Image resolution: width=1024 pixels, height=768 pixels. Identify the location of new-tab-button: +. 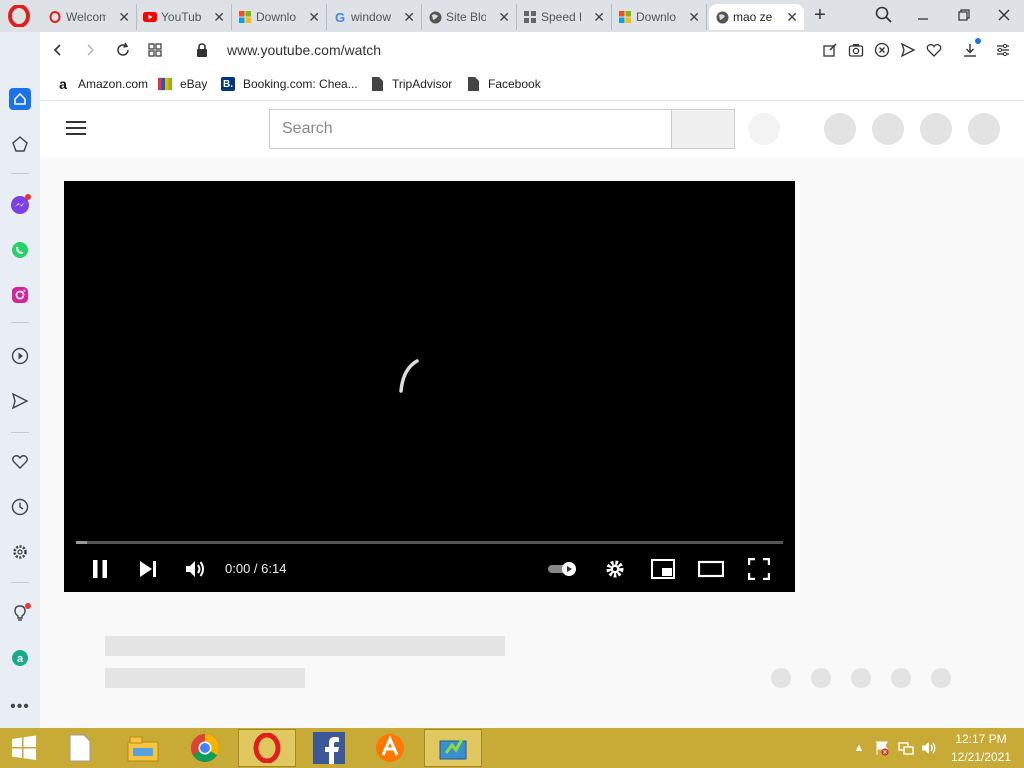
(820, 15).